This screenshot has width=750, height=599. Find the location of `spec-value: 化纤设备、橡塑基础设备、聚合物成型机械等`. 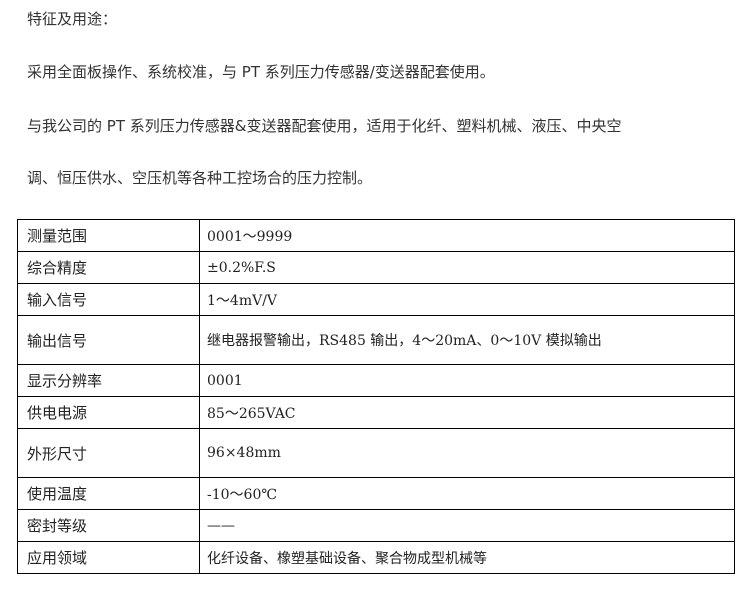

spec-value: 化纤设备、橡塑基础设备、聚合物成型机械等 is located at coordinates (467, 557).